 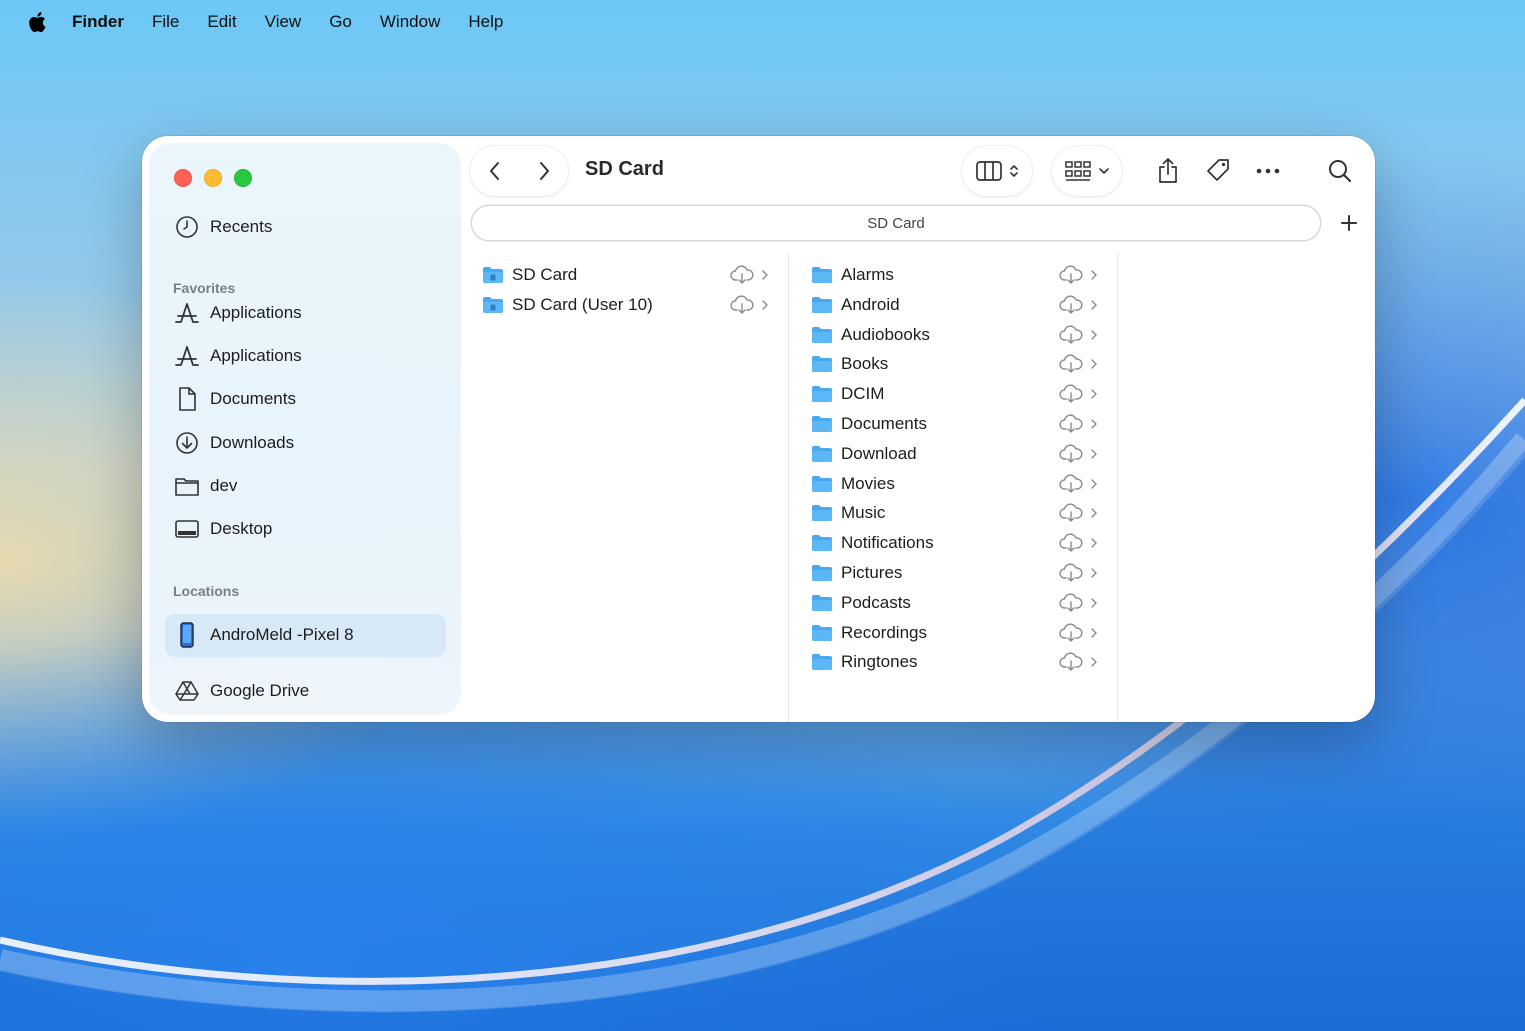 I want to click on menu-view: View, so click(x=283, y=22).